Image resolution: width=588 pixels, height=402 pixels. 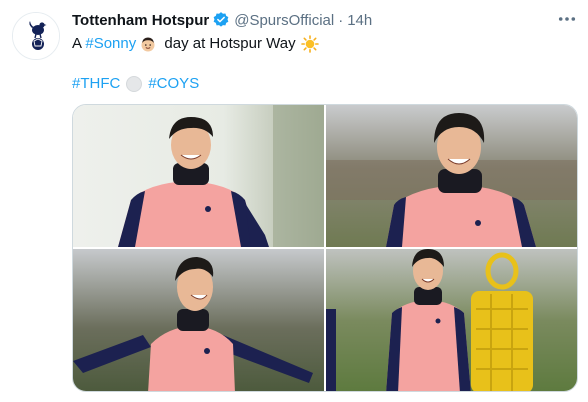 What do you see at coordinates (309, 44) in the screenshot?
I see `sun-emoji-icon` at bounding box center [309, 44].